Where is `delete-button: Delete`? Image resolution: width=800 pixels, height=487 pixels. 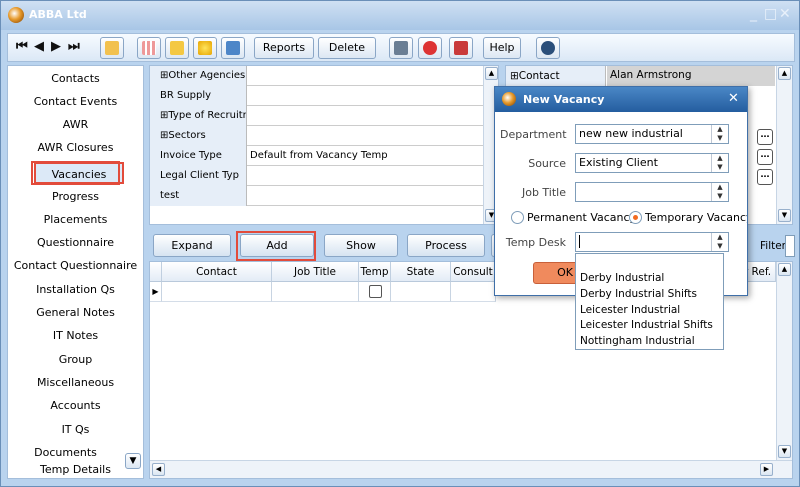 delete-button: Delete is located at coordinates (347, 48).